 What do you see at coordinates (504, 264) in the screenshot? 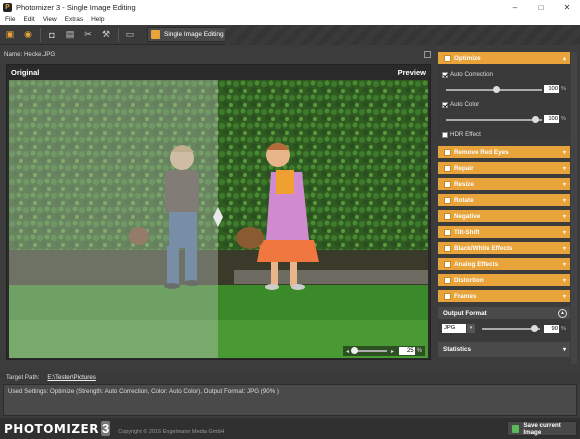
I see `section-analog-effects: Analog Effects ▾` at bounding box center [504, 264].